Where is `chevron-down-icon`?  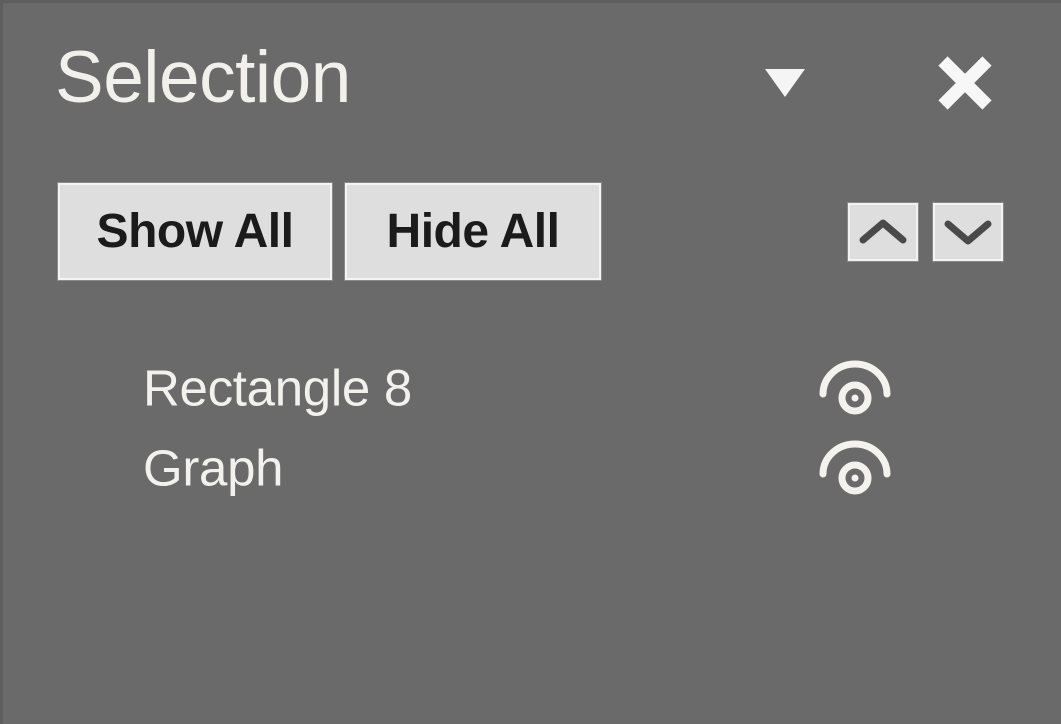 chevron-down-icon is located at coordinates (968, 232).